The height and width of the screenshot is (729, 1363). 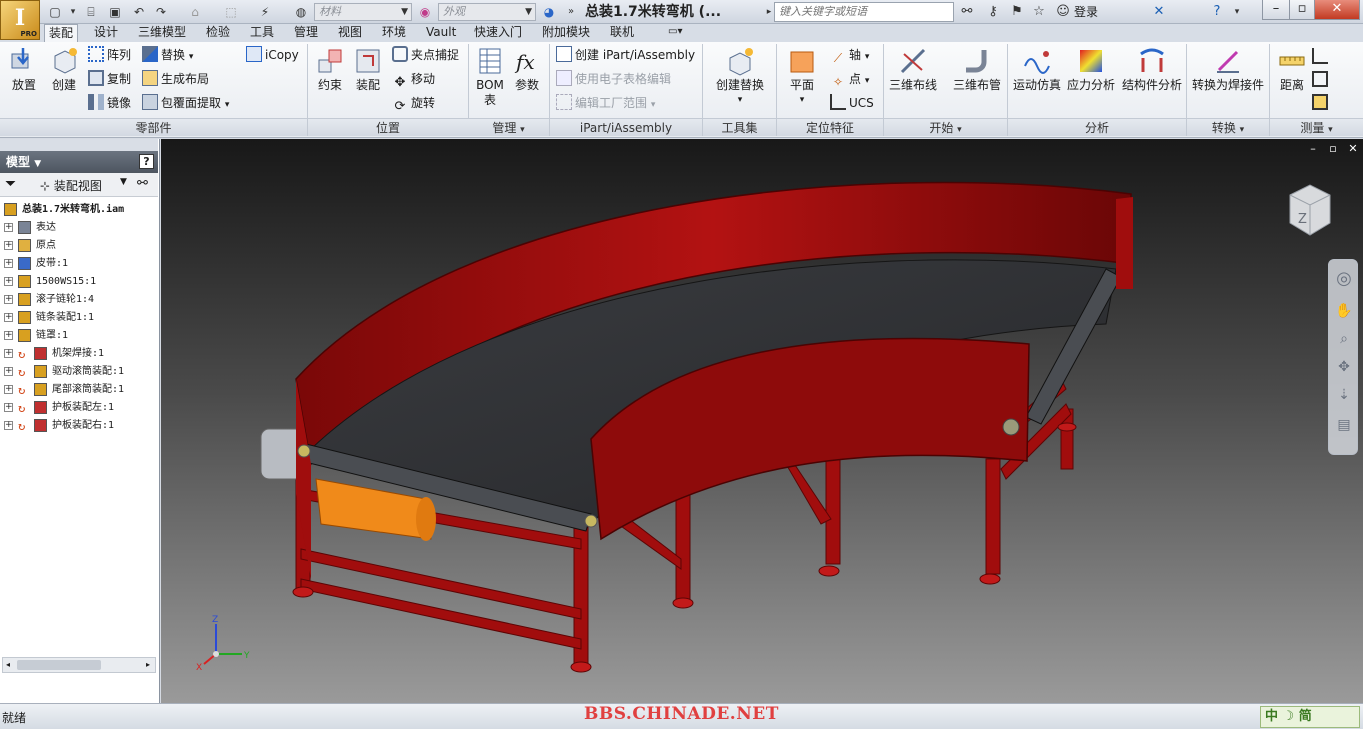 I want to click on customize-qat-icon: », so click(x=571, y=12).